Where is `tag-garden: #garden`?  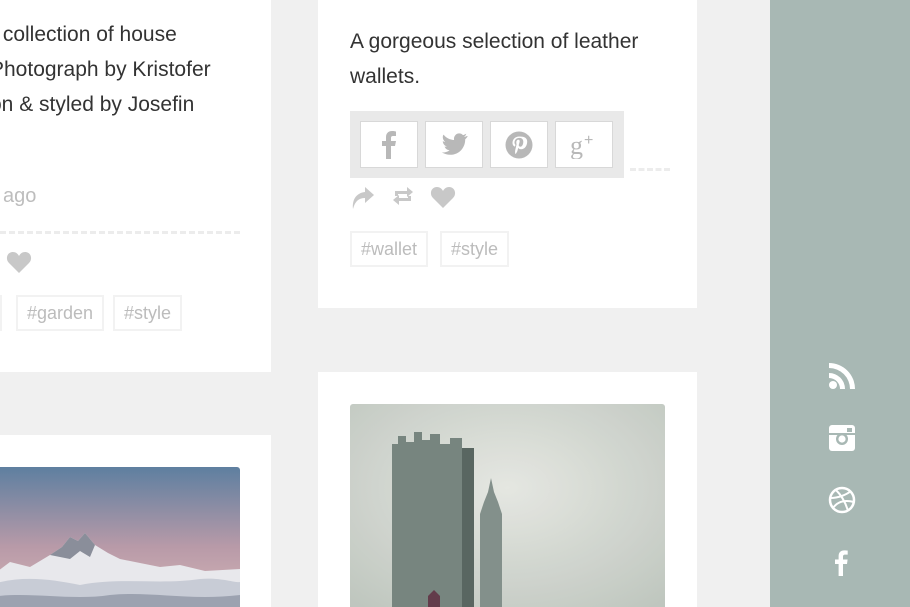 tag-garden: #garden is located at coordinates (60, 313).